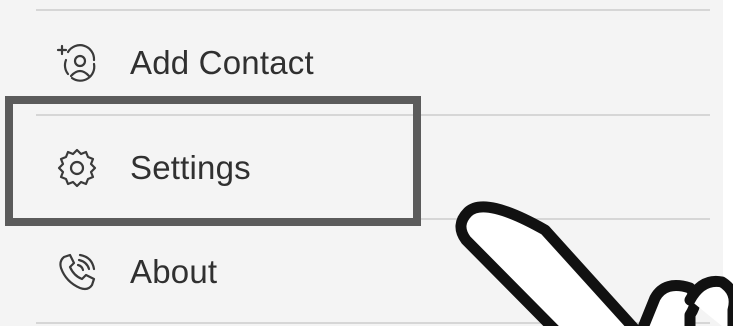 Image resolution: width=733 pixels, height=326 pixels. Describe the element at coordinates (77, 63) in the screenshot. I see `add-contact-icon` at that location.